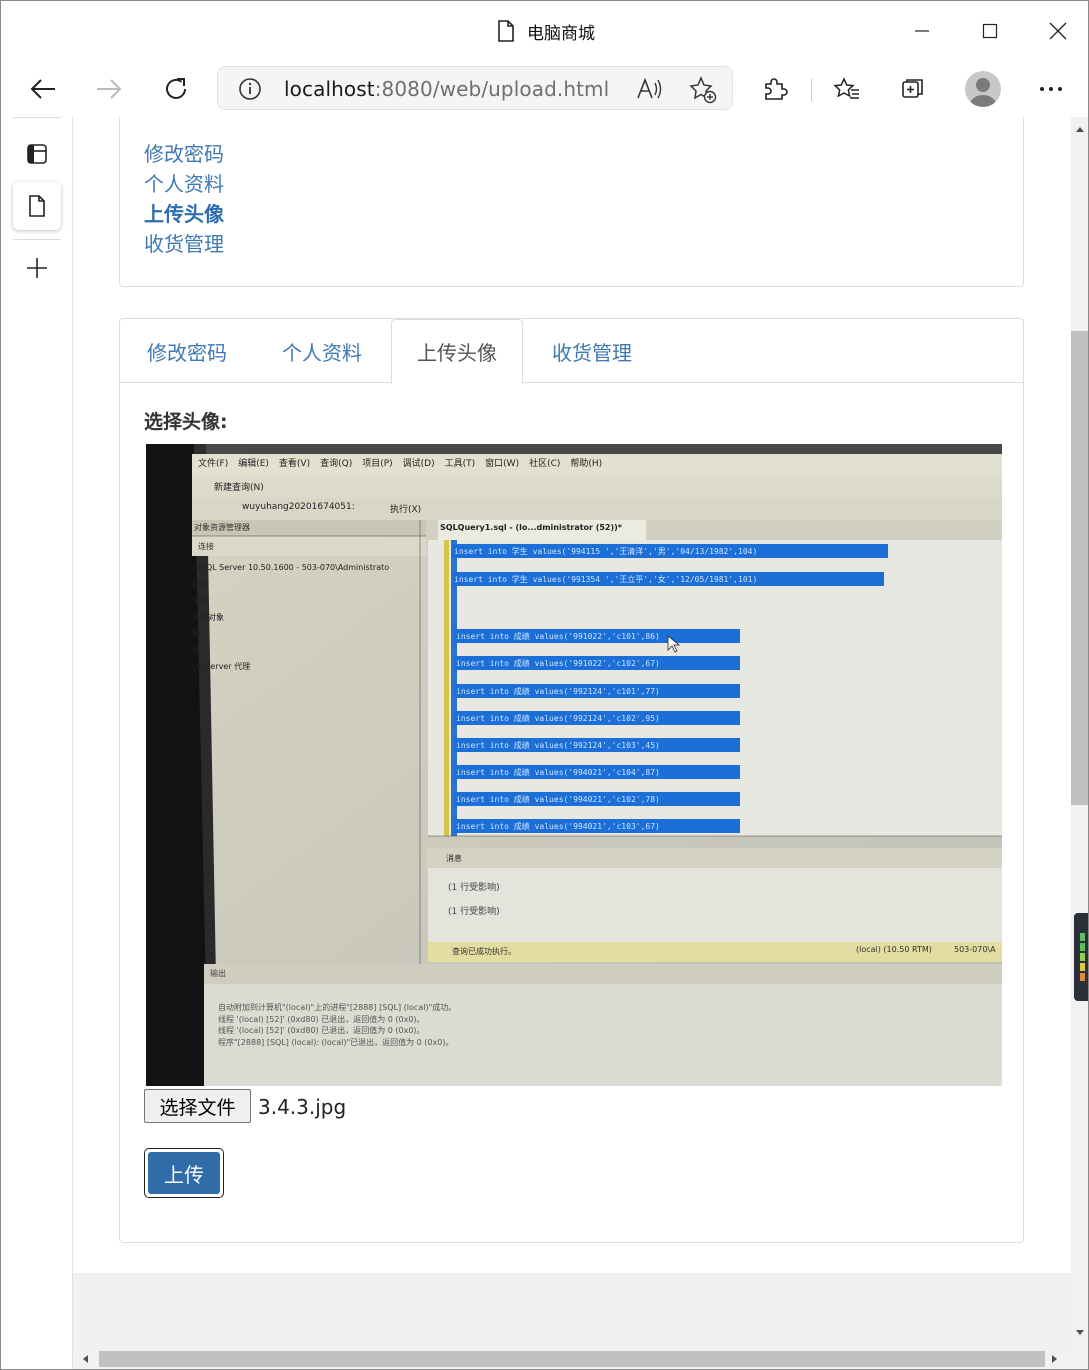 This screenshot has width=1089, height=1370. Describe the element at coordinates (703, 90) in the screenshot. I see `add-favorite-icon` at that location.